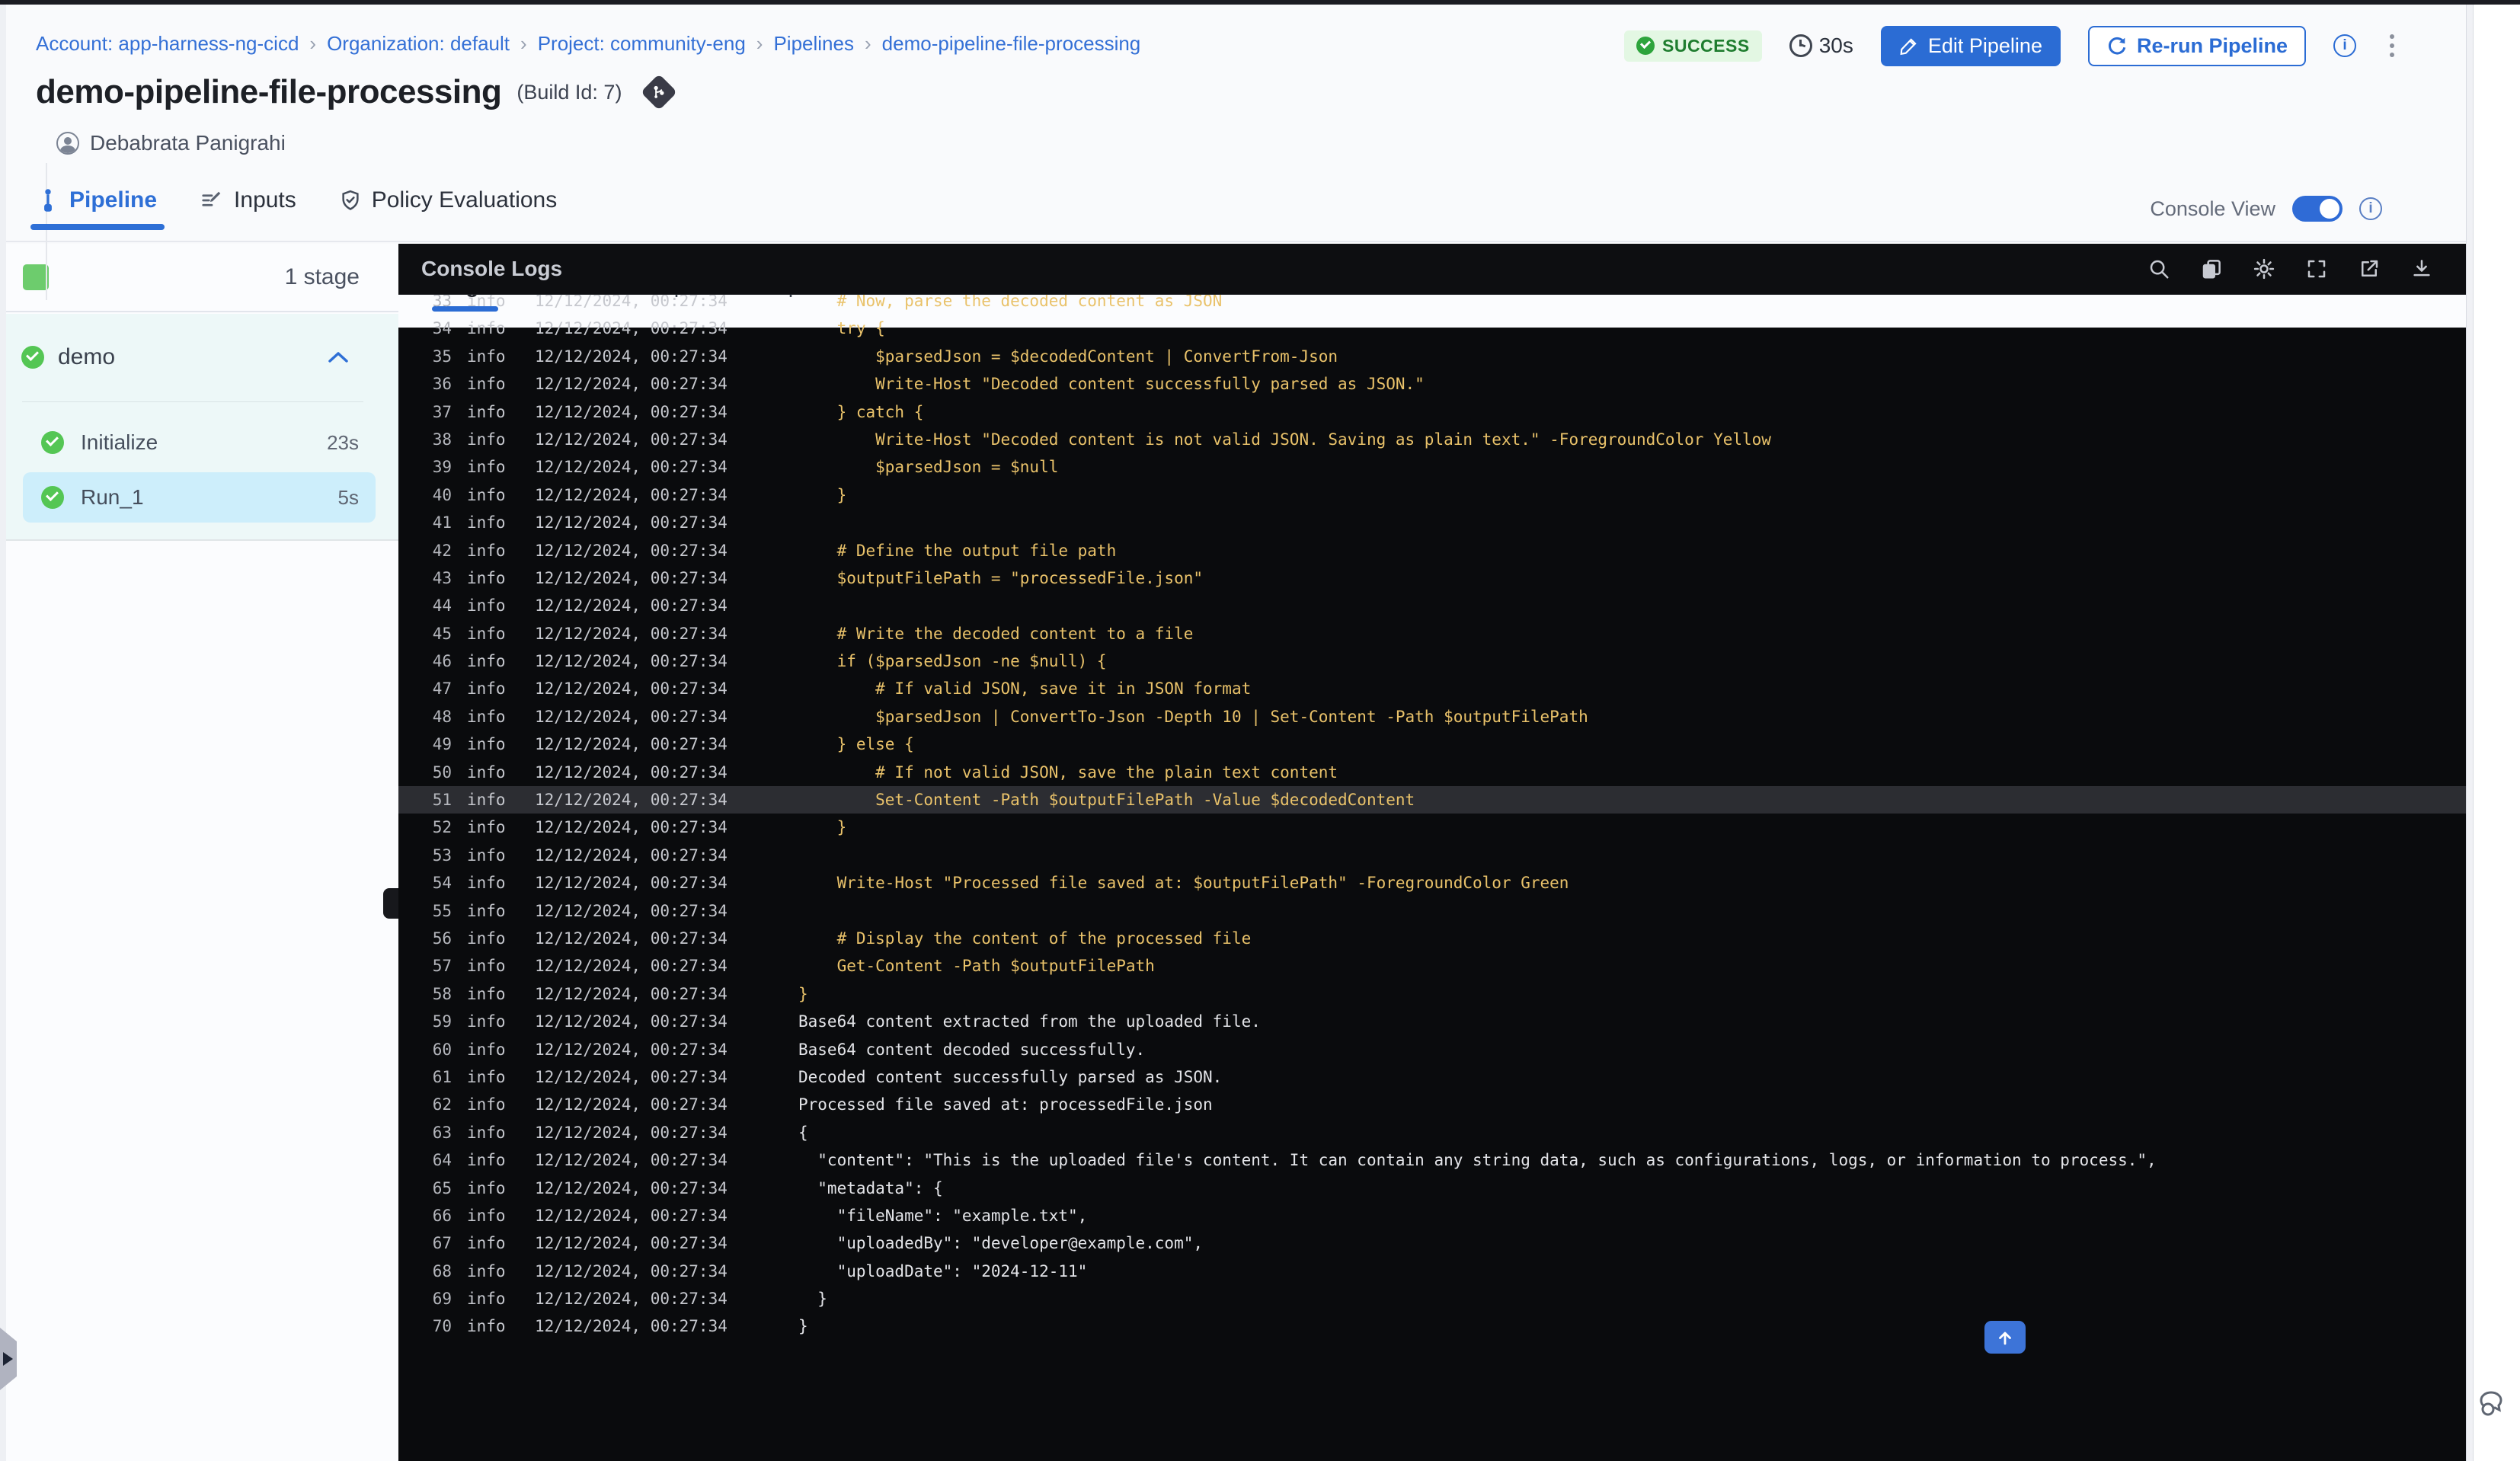 The image size is (2520, 1461). I want to click on info-icon: i, so click(2344, 45).